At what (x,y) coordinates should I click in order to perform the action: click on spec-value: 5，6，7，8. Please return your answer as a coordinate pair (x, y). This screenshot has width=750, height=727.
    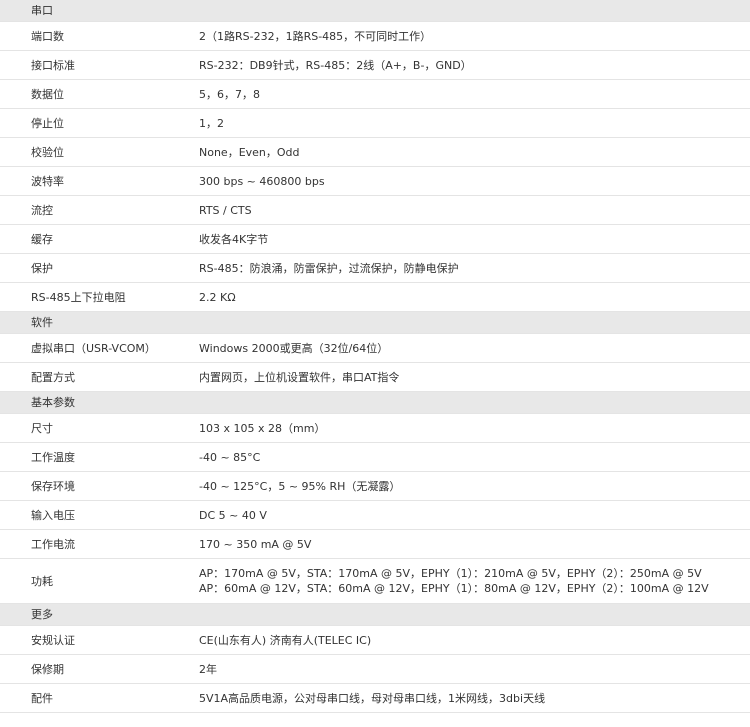
    Looking at the image, I should click on (474, 94).